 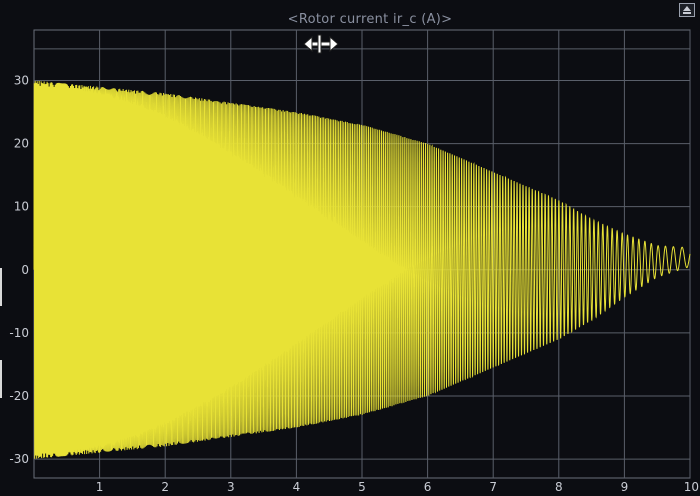 What do you see at coordinates (19, 459) in the screenshot?
I see `y-tick-label: -30` at bounding box center [19, 459].